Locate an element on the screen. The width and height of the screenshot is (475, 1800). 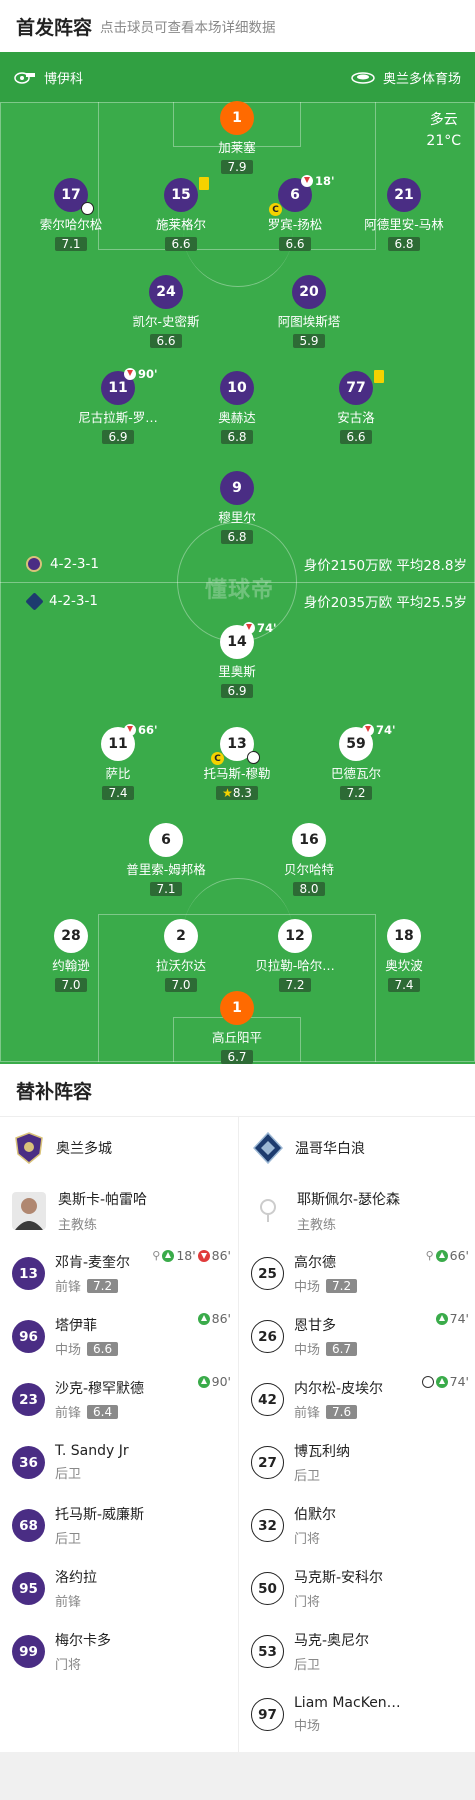
player-name: 里奥斯 is located at coordinates (237, 671).